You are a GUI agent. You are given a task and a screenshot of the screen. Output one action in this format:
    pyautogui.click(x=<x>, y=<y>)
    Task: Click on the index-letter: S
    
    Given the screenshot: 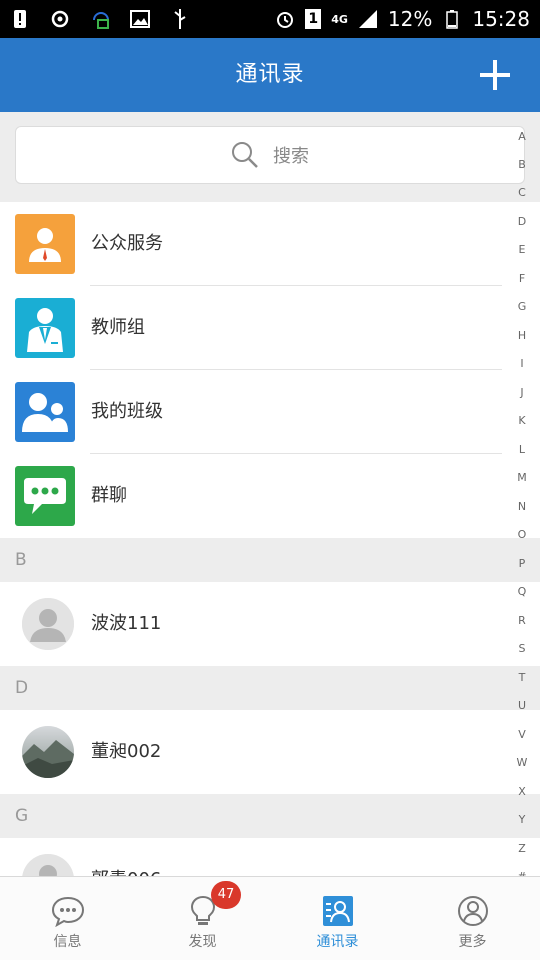 What is the action you would take?
    pyautogui.click(x=522, y=648)
    